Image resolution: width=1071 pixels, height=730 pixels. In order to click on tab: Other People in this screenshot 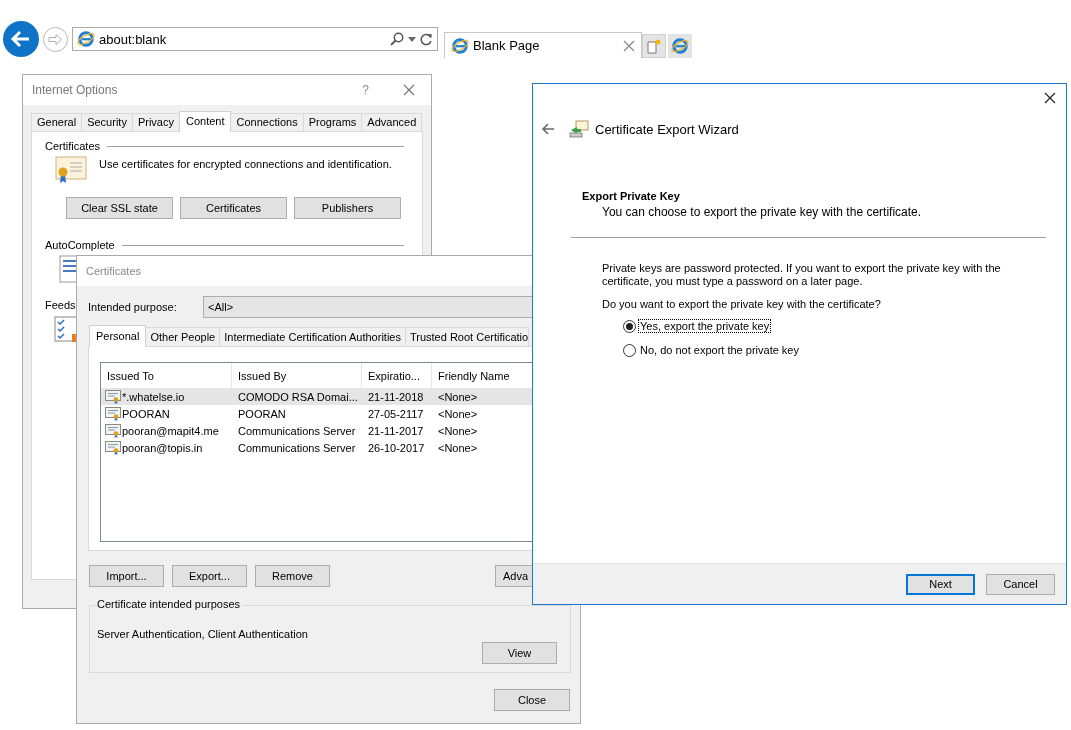, I will do `click(183, 336)`.